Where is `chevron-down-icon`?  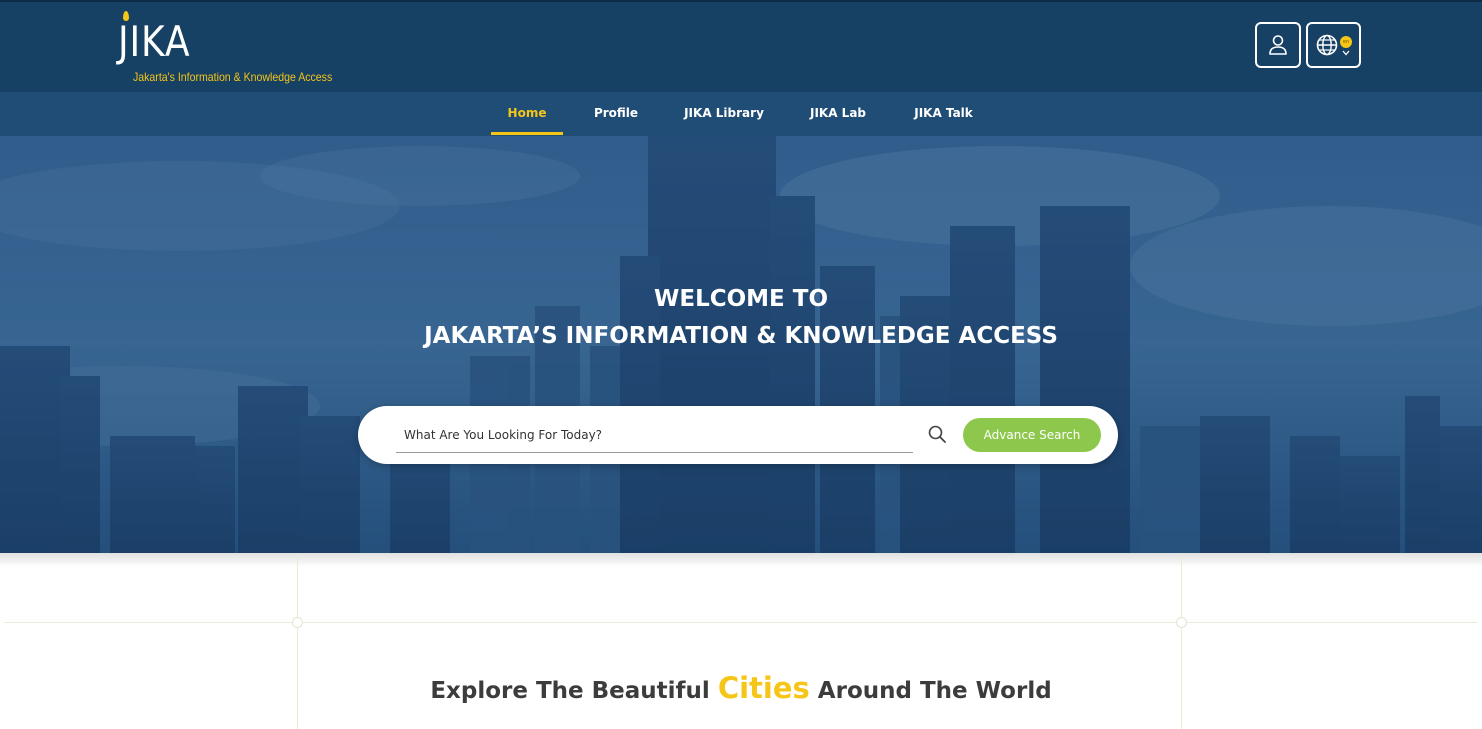
chevron-down-icon is located at coordinates (1346, 53).